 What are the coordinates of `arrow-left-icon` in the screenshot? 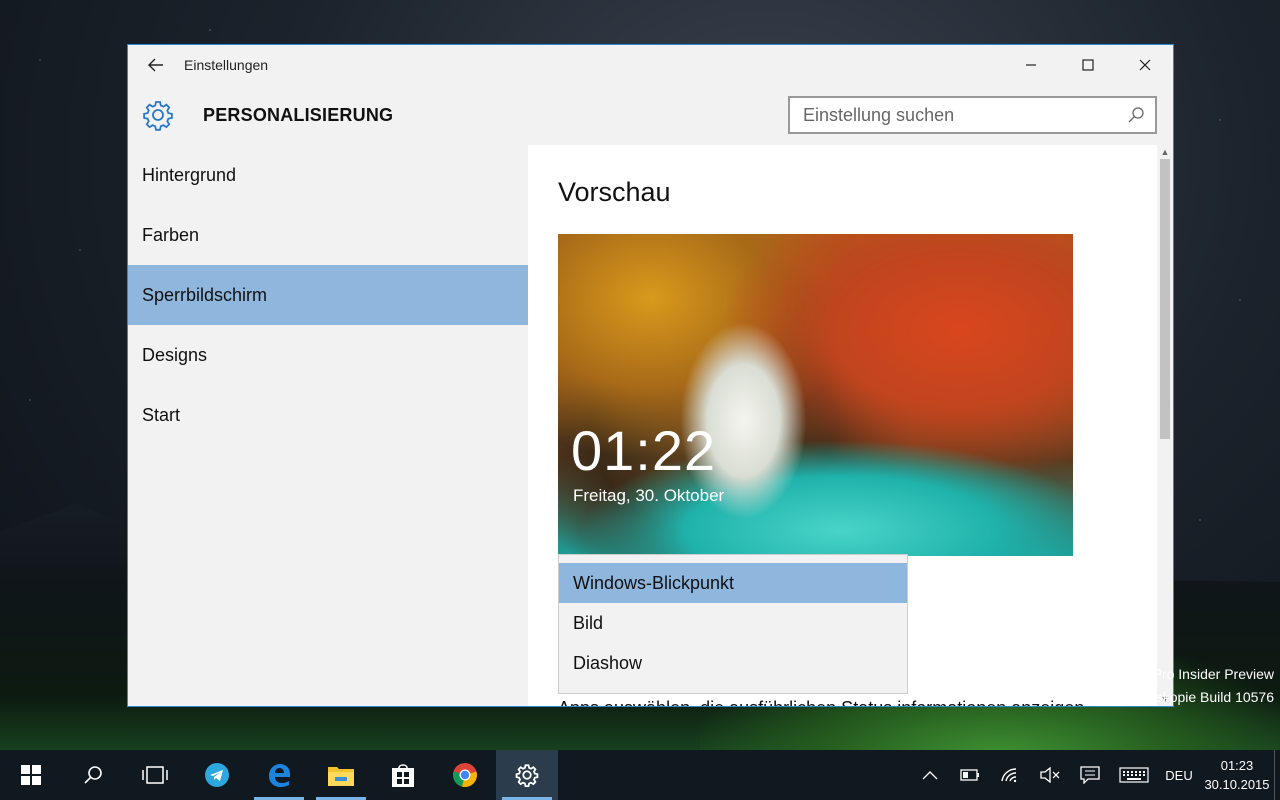 It's located at (155, 65).